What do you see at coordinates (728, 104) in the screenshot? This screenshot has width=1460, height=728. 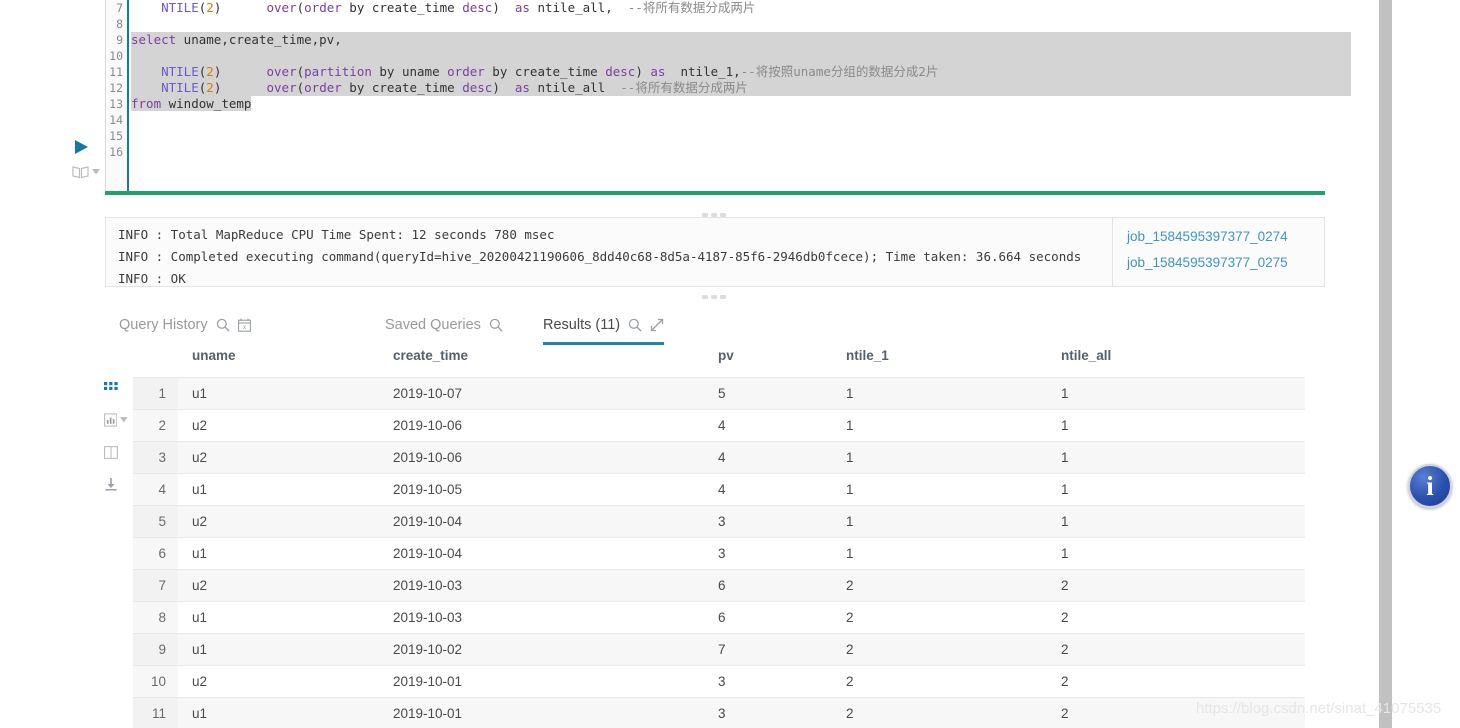 I see `code-line: from window_temp` at bounding box center [728, 104].